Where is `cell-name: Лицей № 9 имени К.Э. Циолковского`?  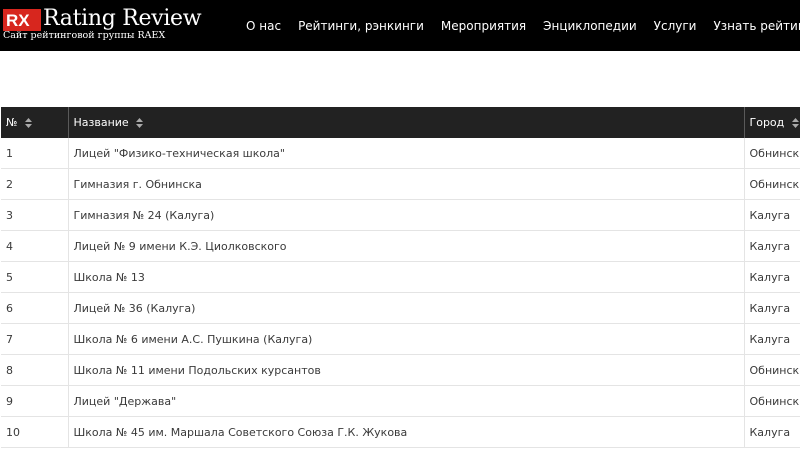
cell-name: Лицей № 9 имени К.Э. Циолковского is located at coordinates (406, 246).